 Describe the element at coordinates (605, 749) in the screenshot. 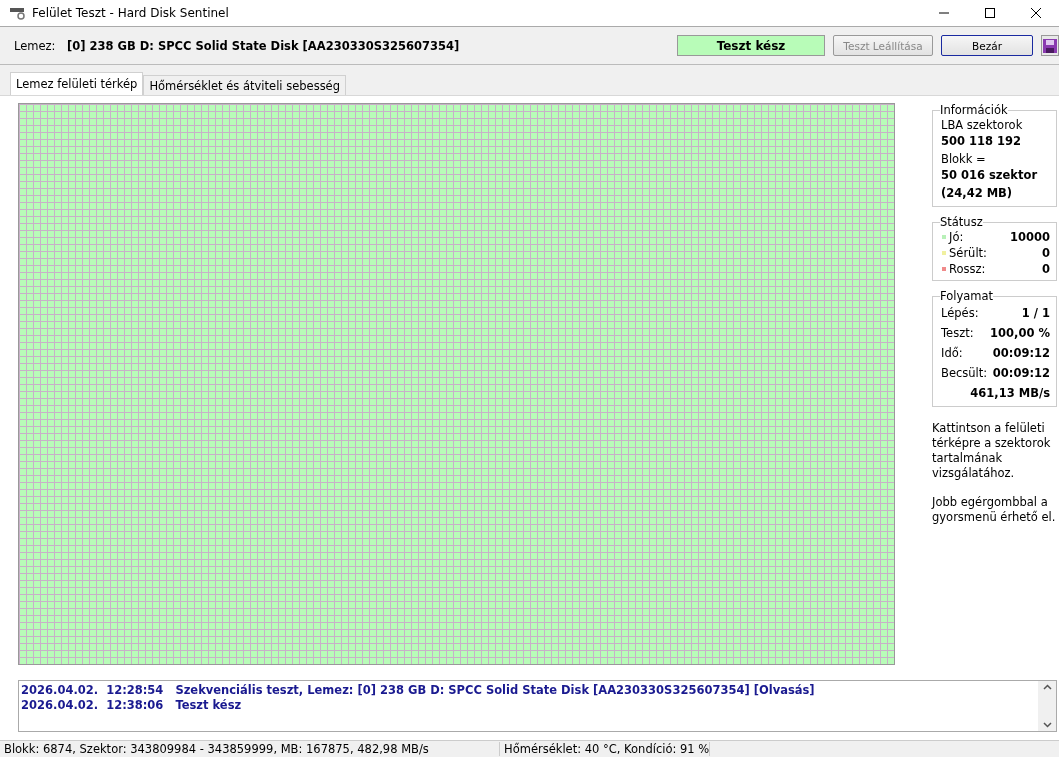

I see `status-bar-text: Hőmérséklet: 40 °C, Kondíció: 91 %` at that location.